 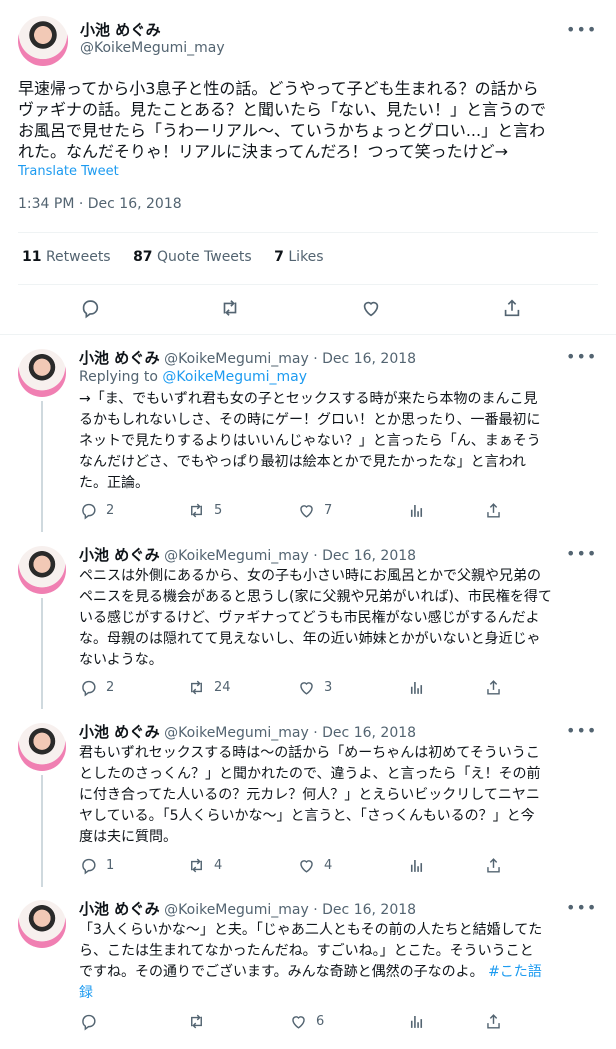 What do you see at coordinates (110, 865) in the screenshot?
I see `reply-count: 1` at bounding box center [110, 865].